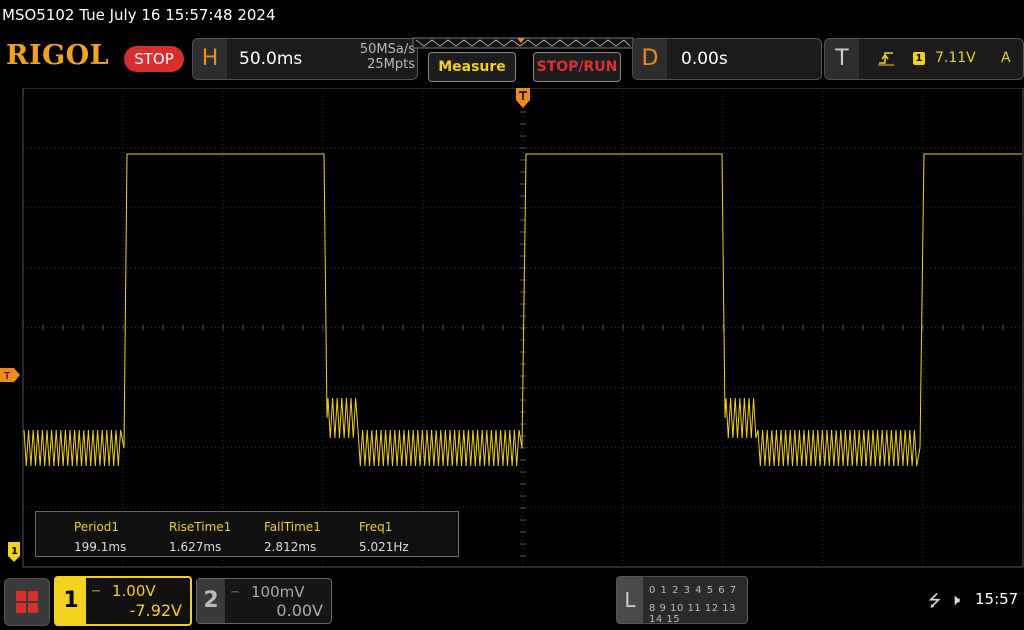  I want to click on main-menu-button, so click(27, 602).